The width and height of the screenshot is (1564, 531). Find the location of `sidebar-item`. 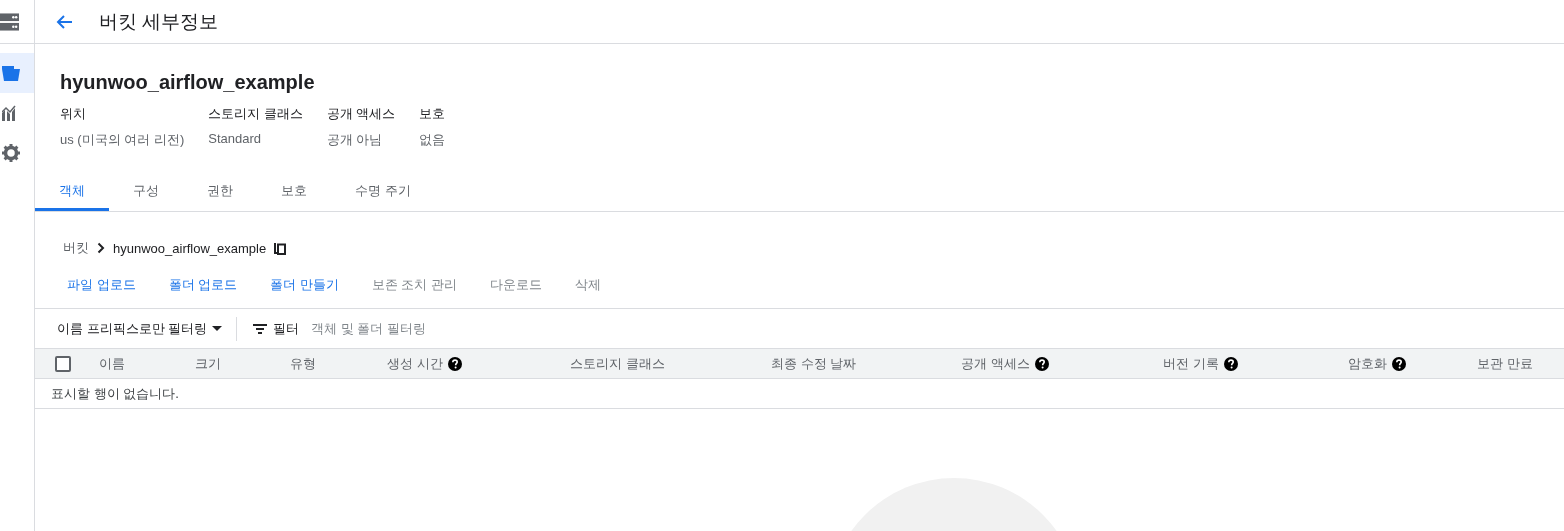

sidebar-item is located at coordinates (17, 73).